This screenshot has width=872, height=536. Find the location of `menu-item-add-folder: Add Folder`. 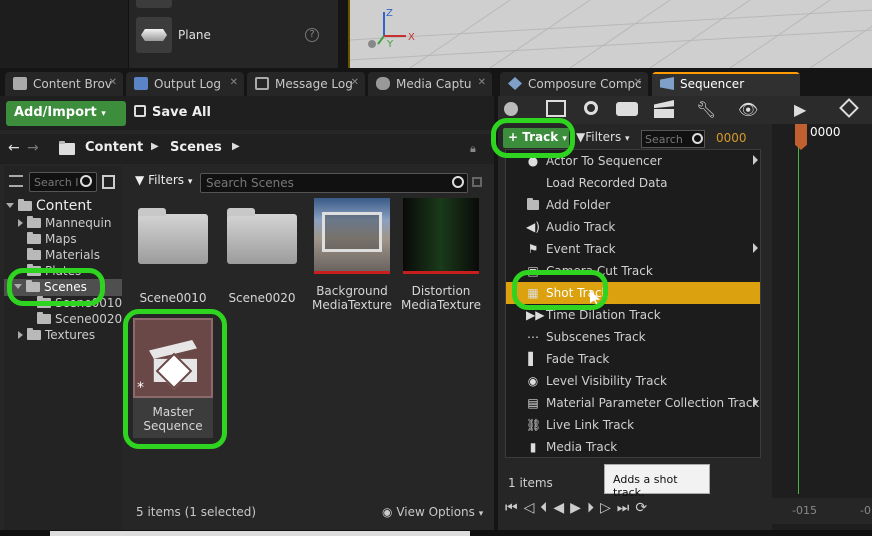

menu-item-add-folder: Add Folder is located at coordinates (633, 205).